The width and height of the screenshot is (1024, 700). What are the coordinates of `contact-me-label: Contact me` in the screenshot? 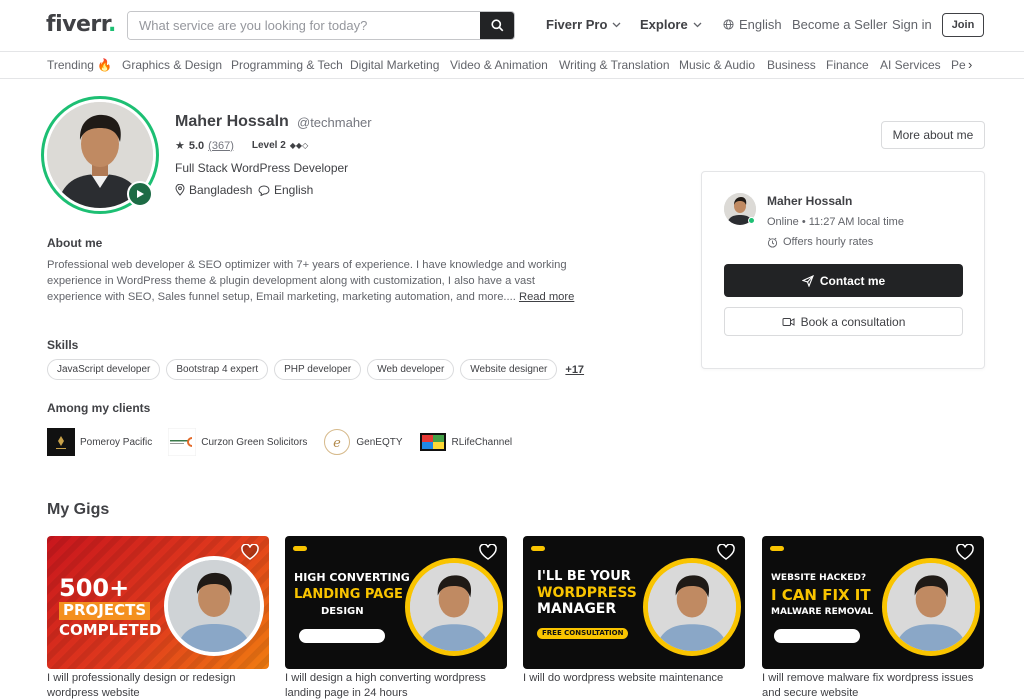 It's located at (852, 280).